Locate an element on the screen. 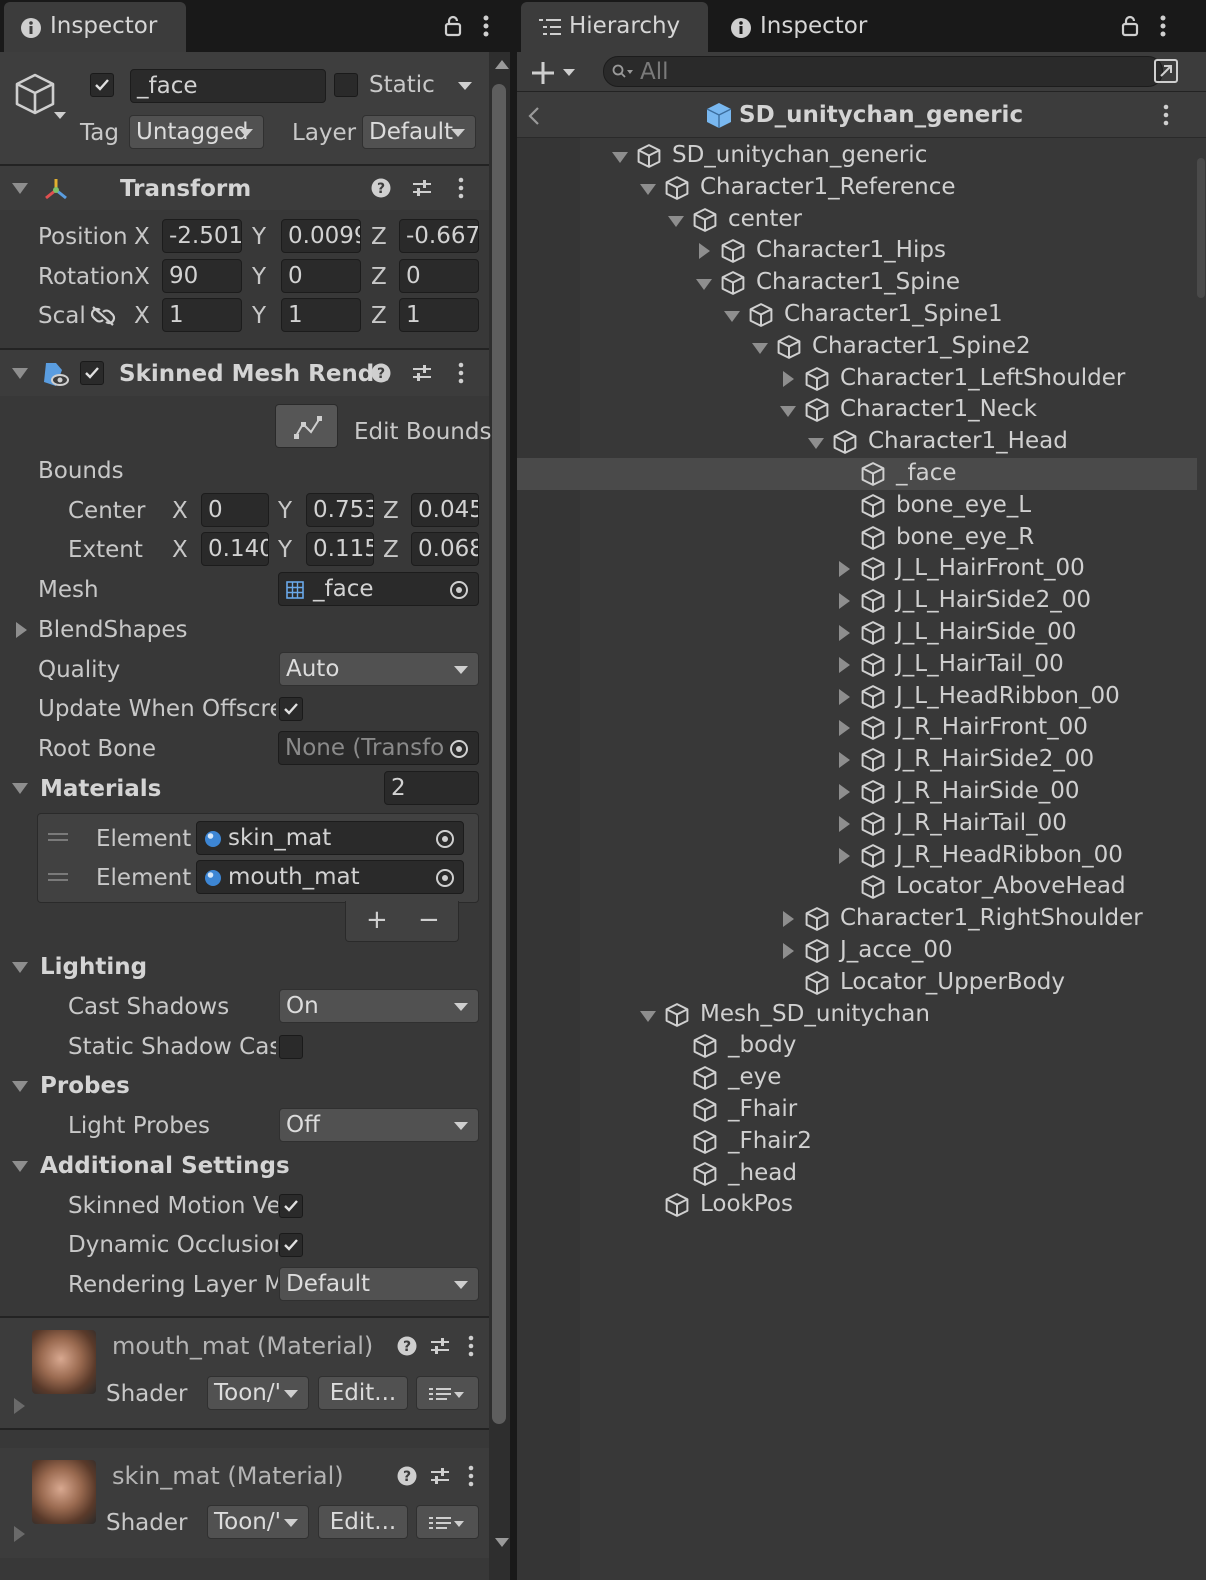 This screenshot has width=1206, height=1580. position-z-label: Z is located at coordinates (379, 237).